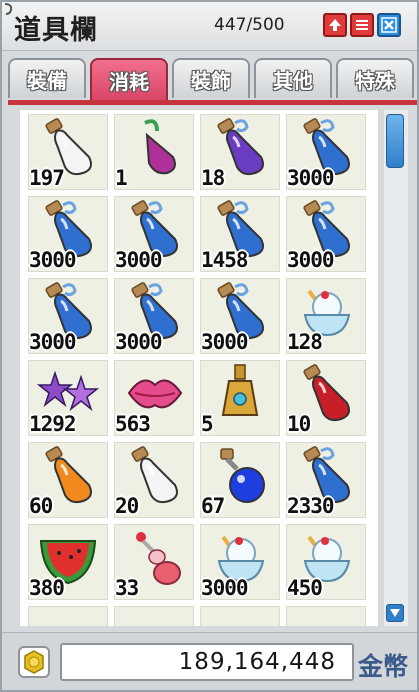 This screenshot has width=419, height=692. I want to click on brown-item-icon, so click(69, 617).